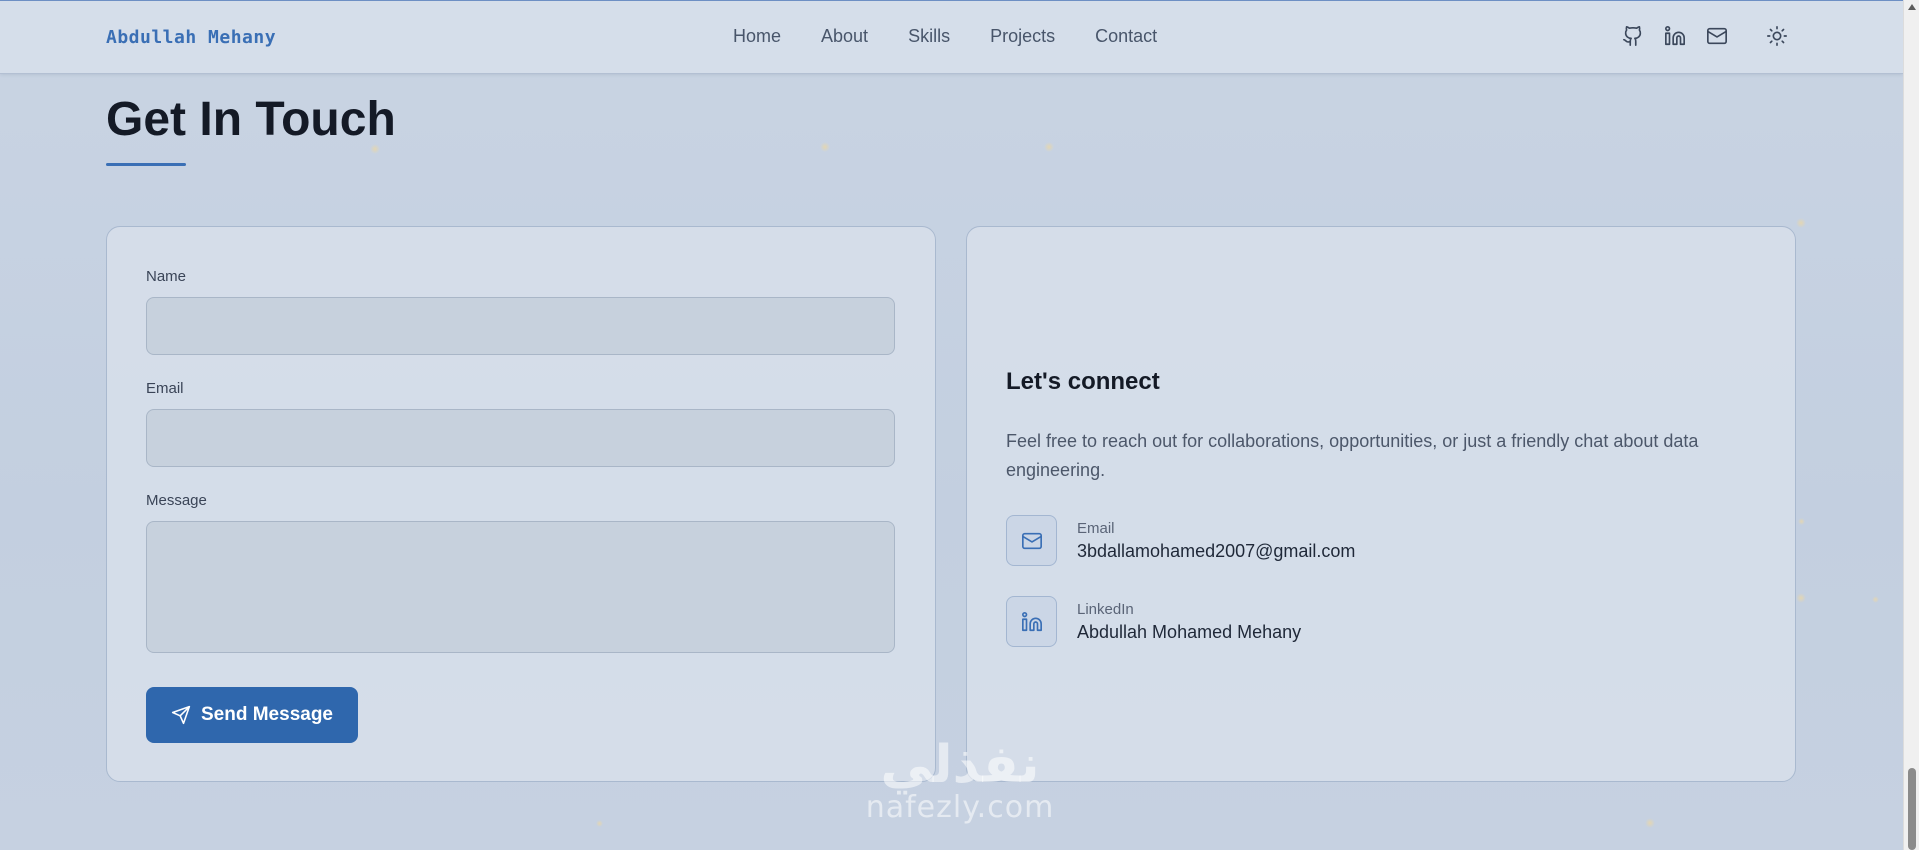 The height and width of the screenshot is (850, 1919). Describe the element at coordinates (251, 119) in the screenshot. I see `page-title: Get In Touch` at that location.